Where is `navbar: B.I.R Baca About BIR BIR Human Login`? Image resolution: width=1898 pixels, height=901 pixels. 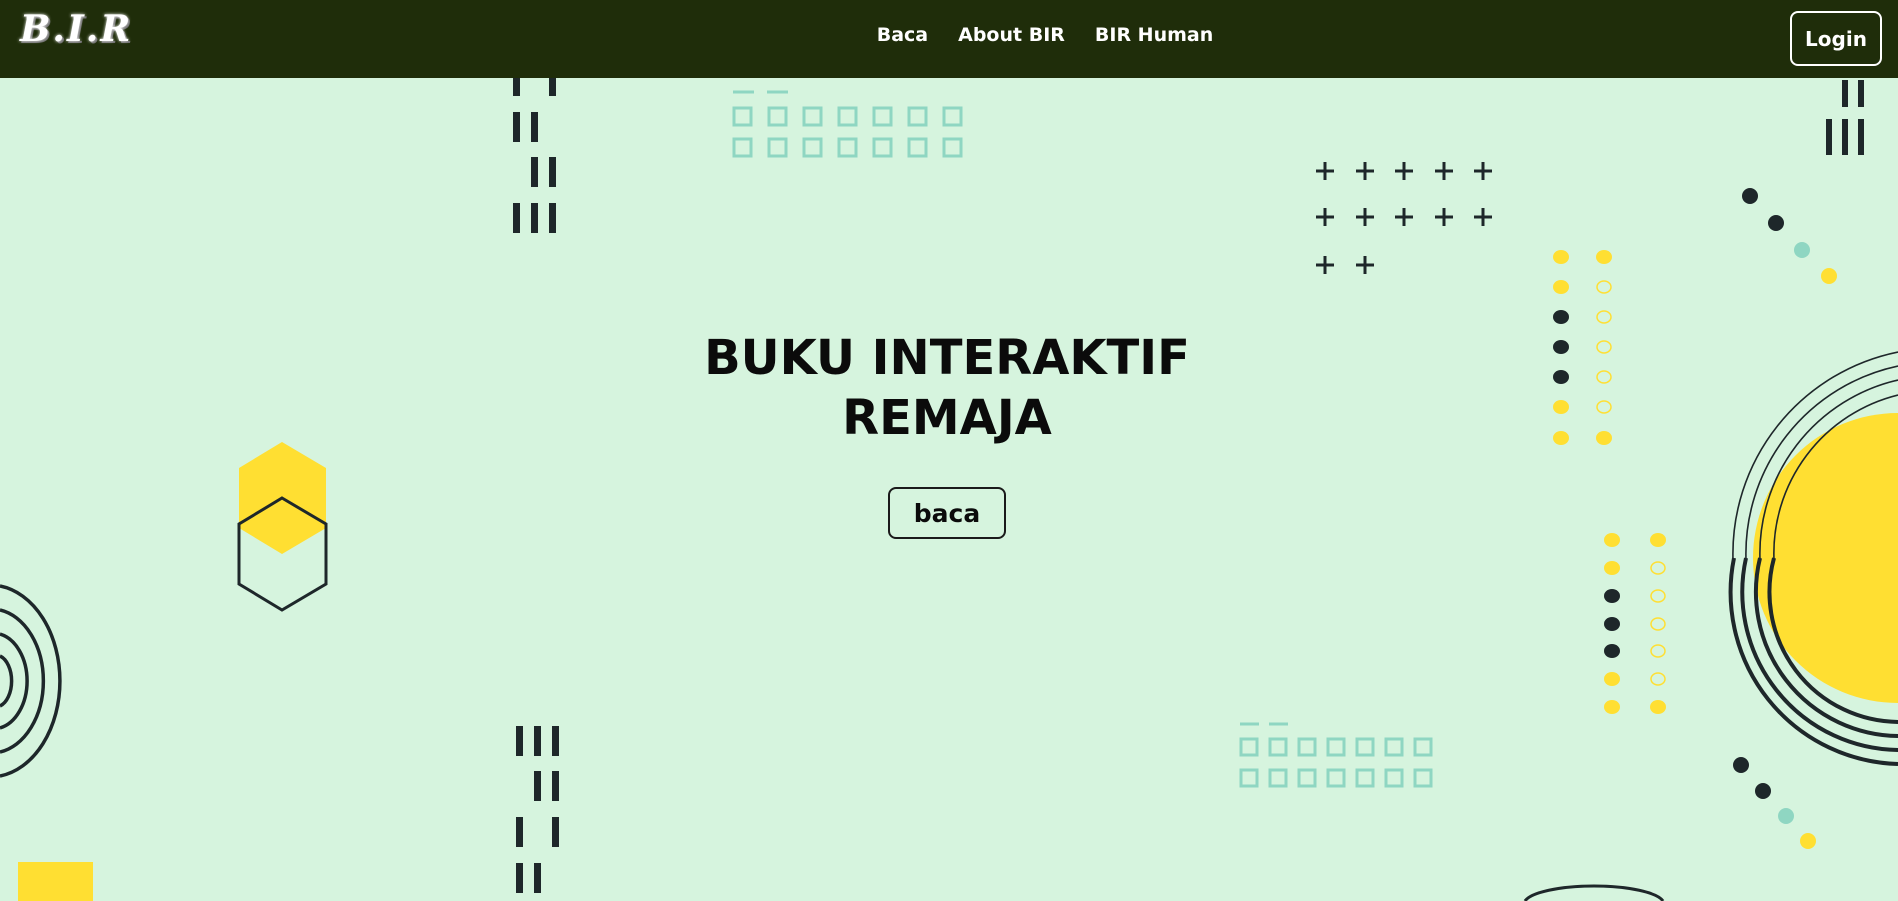
navbar: B.I.R Baca About BIR BIR Human Login is located at coordinates (949, 39).